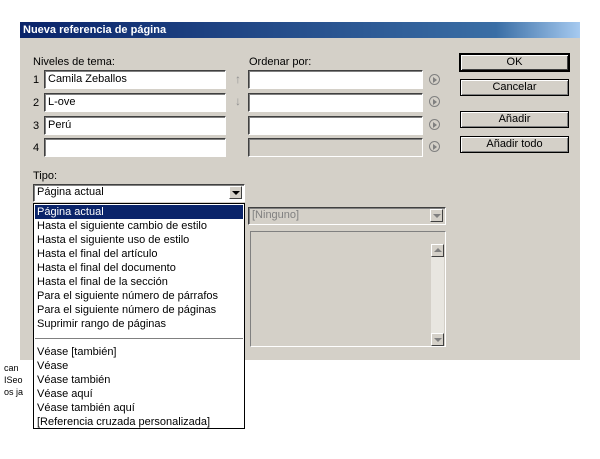 This screenshot has height=459, width=600. Describe the element at coordinates (139, 226) in the screenshot. I see `type-option-next-style-change: Hasta el siguiente cambio de estilo` at that location.